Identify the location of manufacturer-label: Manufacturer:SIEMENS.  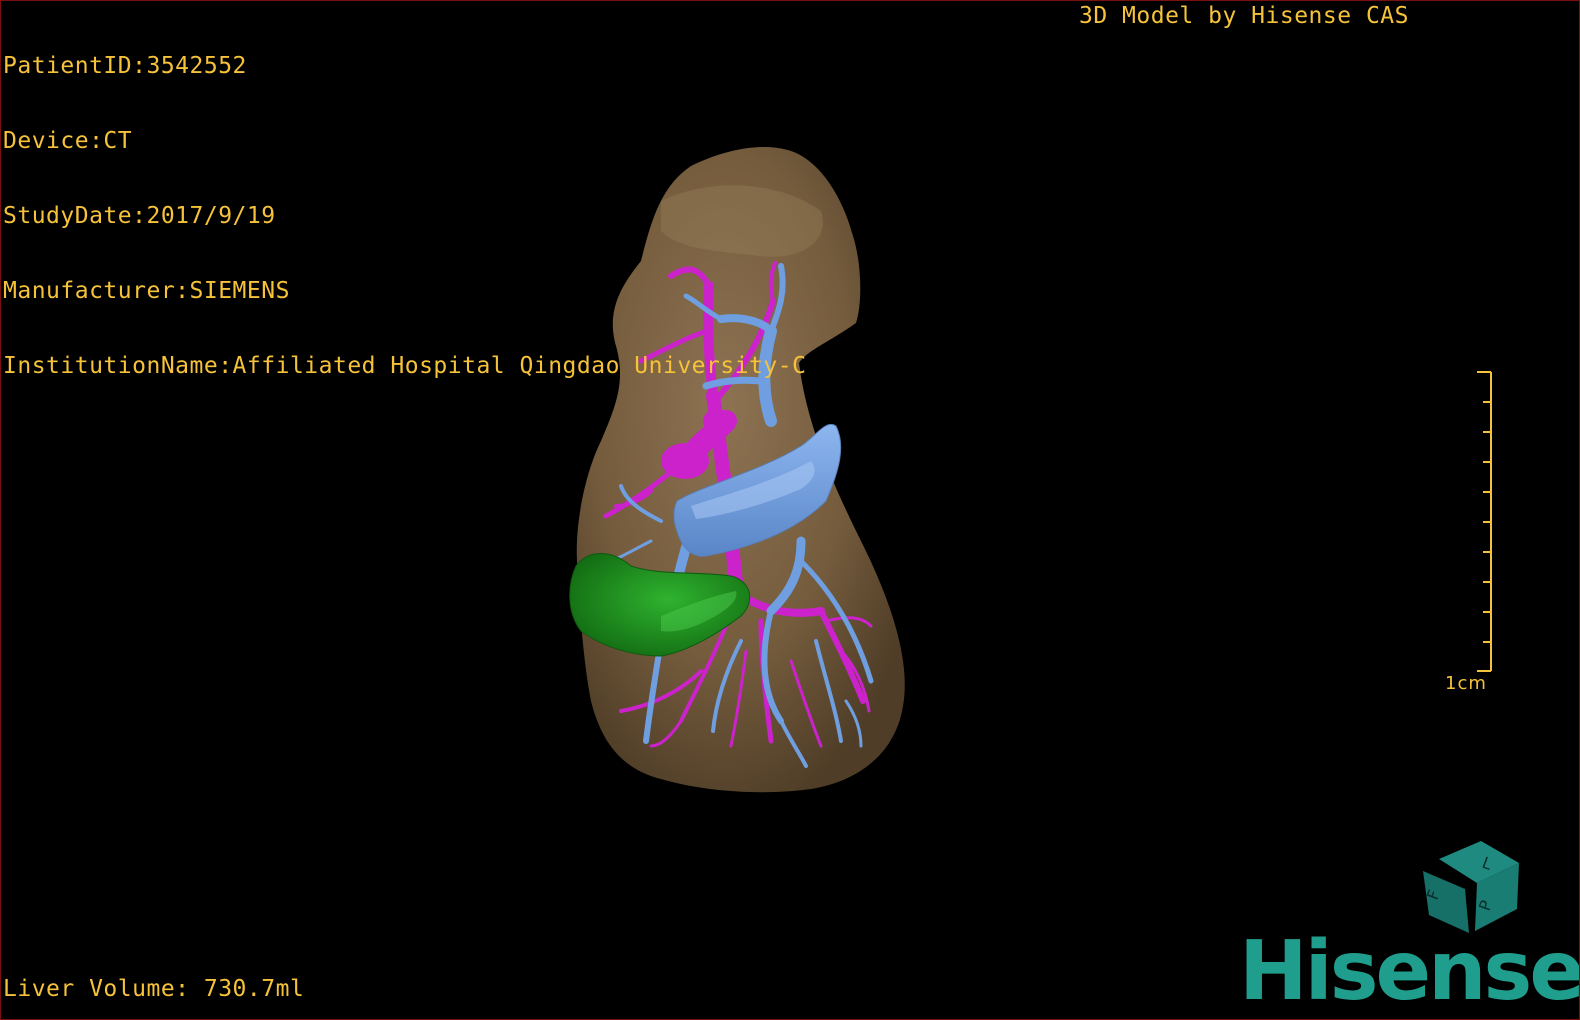
(146, 291).